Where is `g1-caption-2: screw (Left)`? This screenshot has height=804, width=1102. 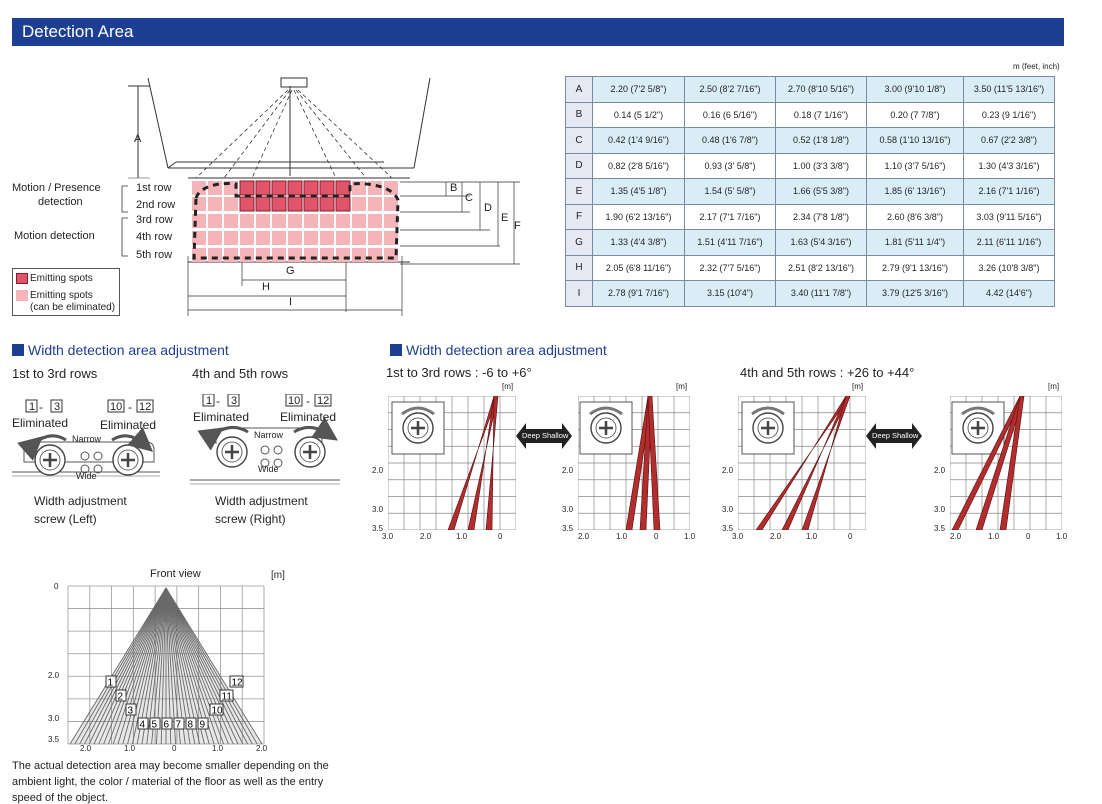 g1-caption-2: screw (Left) is located at coordinates (65, 519).